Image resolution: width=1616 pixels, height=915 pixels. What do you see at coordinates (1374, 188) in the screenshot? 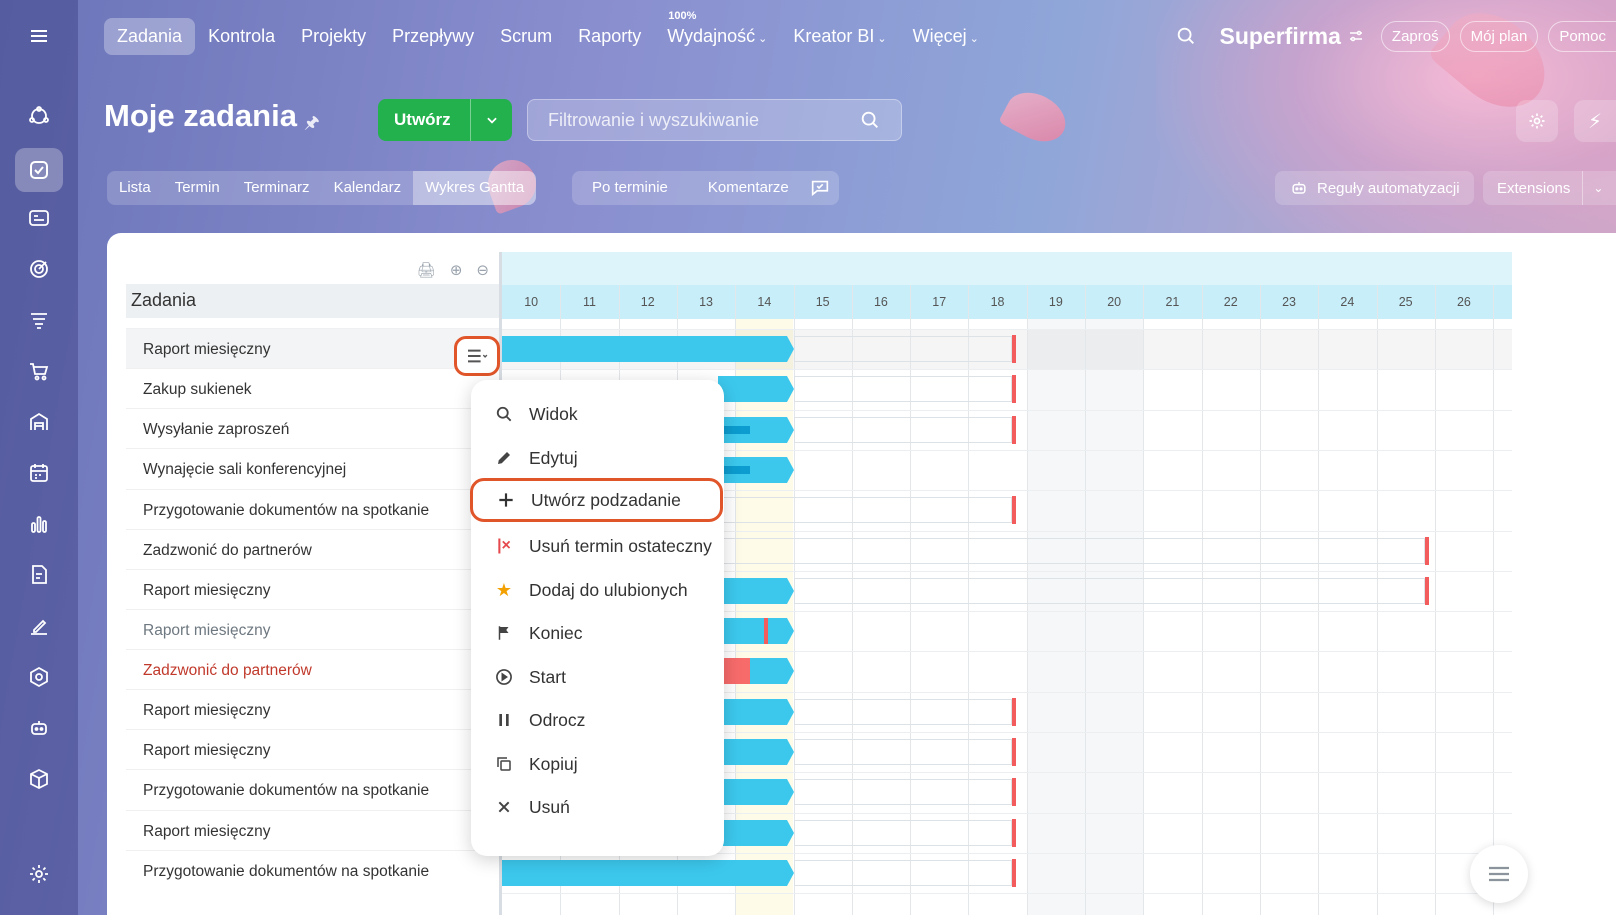
I see `automation-rules-button: Reguły automatyzacji` at bounding box center [1374, 188].